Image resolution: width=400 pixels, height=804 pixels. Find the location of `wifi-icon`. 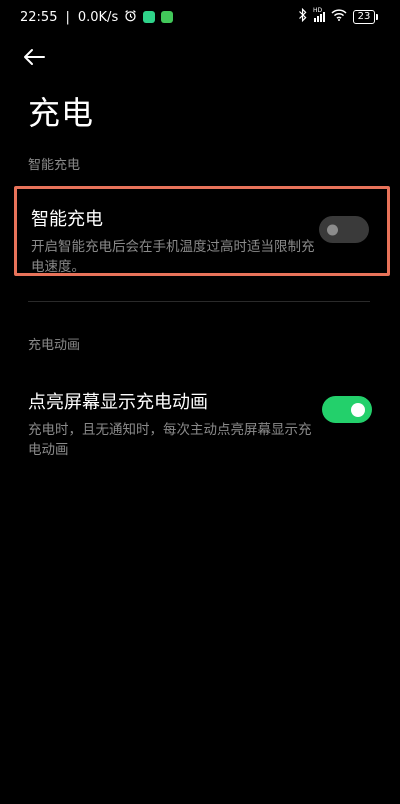

wifi-icon is located at coordinates (339, 17).